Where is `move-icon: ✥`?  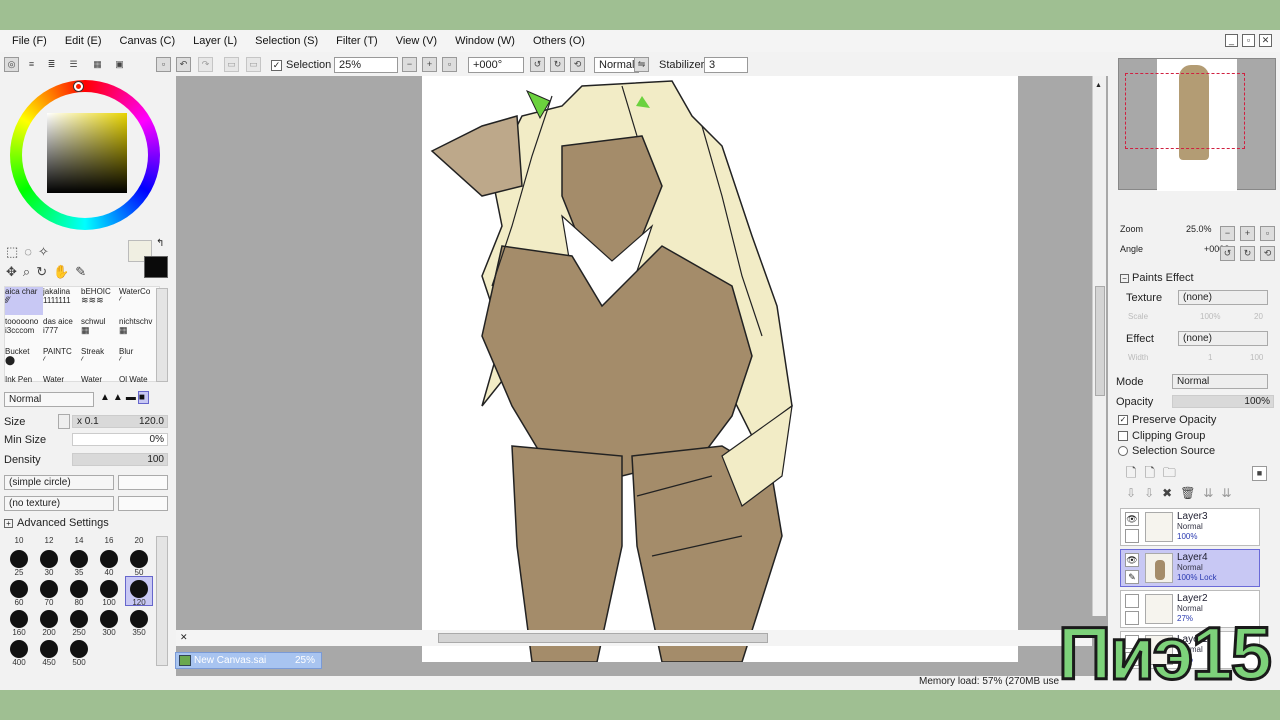
move-icon: ✥ is located at coordinates (14, 271).